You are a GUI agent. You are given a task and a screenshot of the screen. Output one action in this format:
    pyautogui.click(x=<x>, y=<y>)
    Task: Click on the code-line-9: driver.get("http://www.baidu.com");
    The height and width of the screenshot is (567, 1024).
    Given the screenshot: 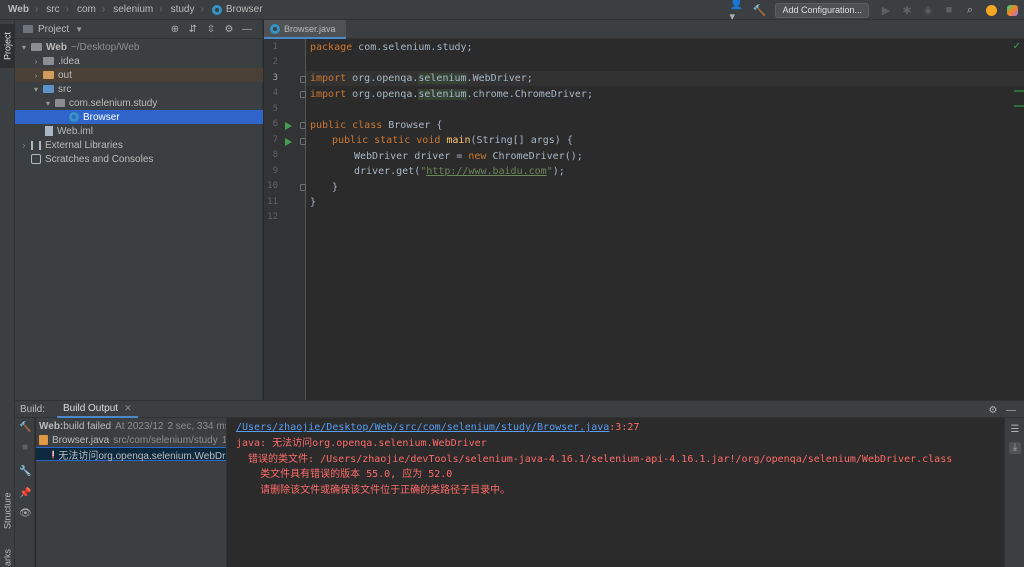 What is the action you would take?
    pyautogui.click(x=459, y=171)
    